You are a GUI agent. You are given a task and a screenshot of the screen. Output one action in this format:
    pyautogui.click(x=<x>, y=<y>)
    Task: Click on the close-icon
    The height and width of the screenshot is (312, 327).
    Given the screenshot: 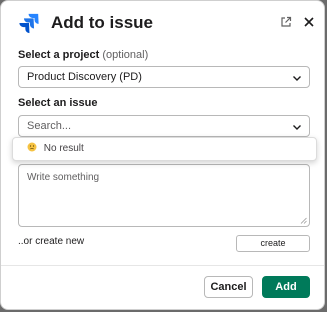 What is the action you would take?
    pyautogui.click(x=309, y=22)
    